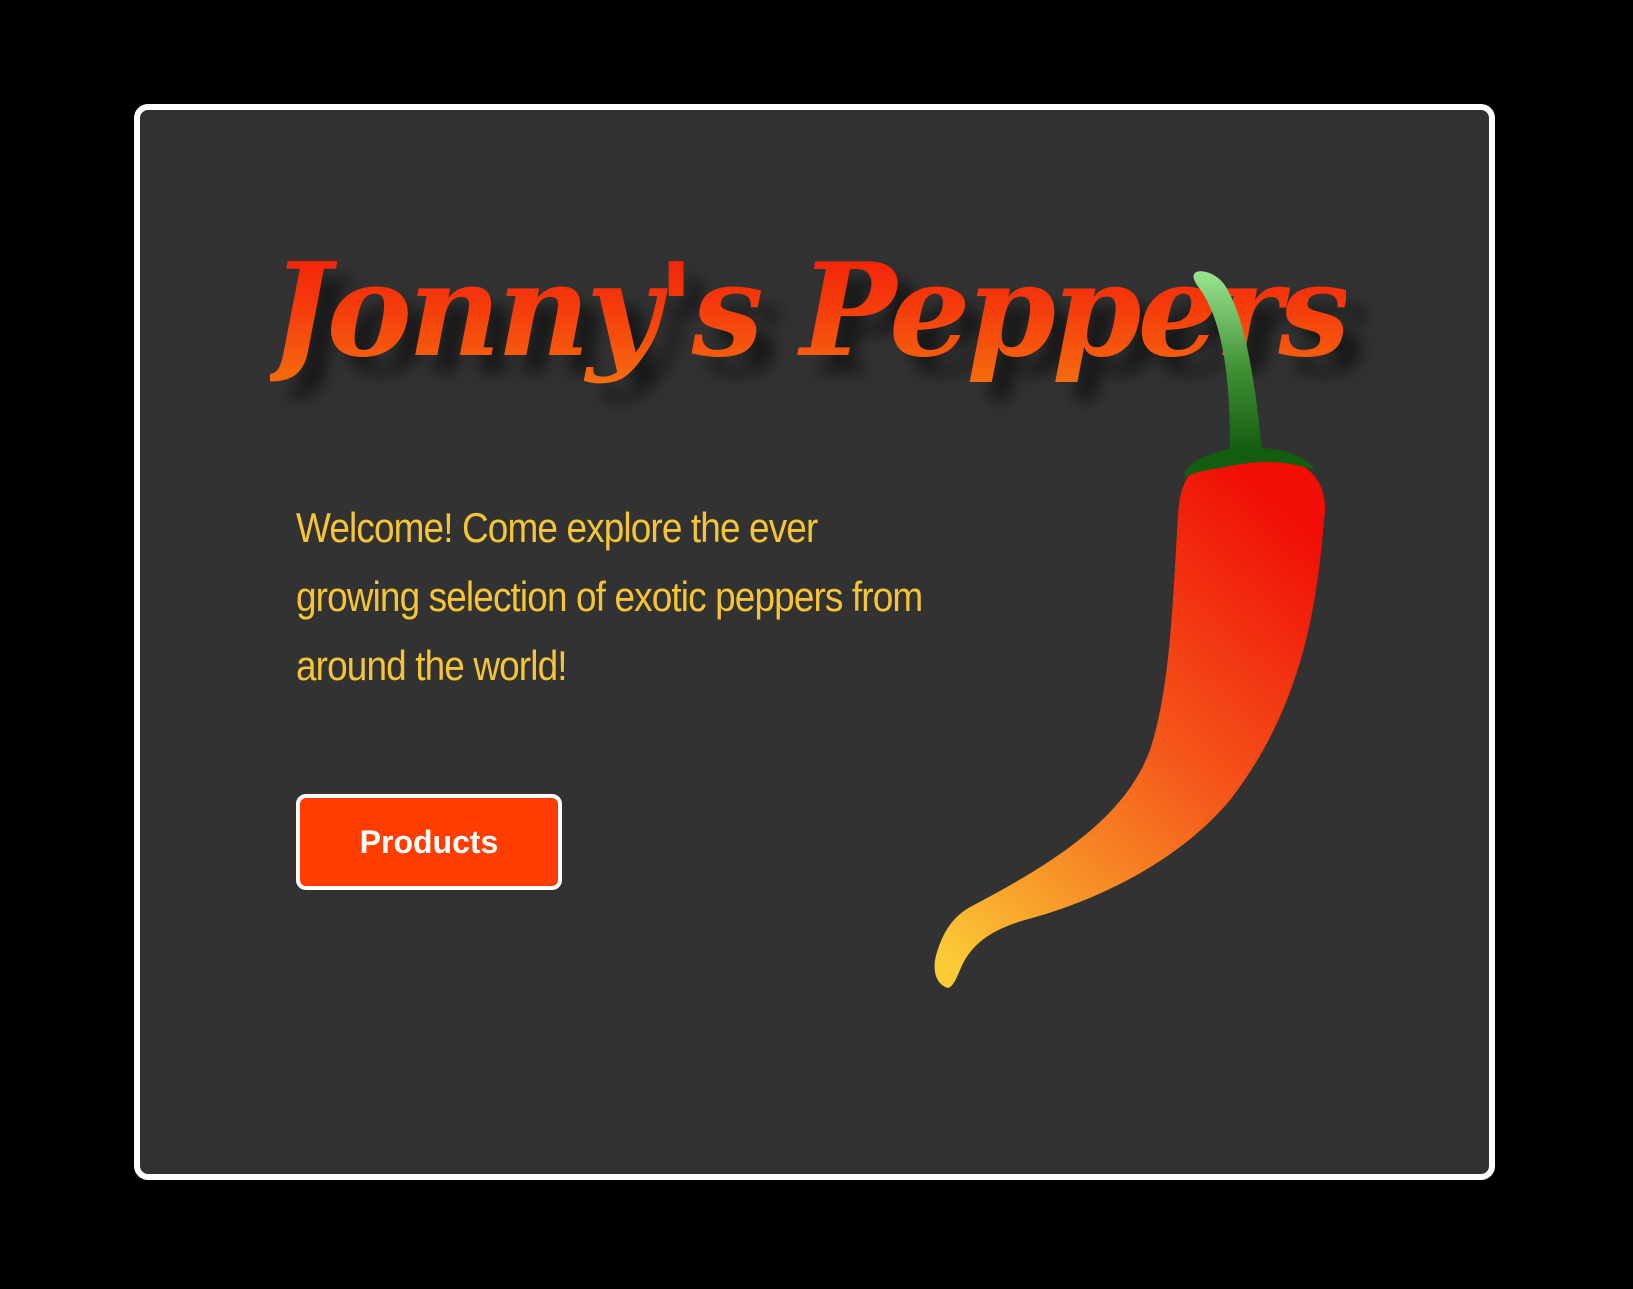  Describe the element at coordinates (1129, 629) in the screenshot. I see `chili-pepper-icon` at that location.